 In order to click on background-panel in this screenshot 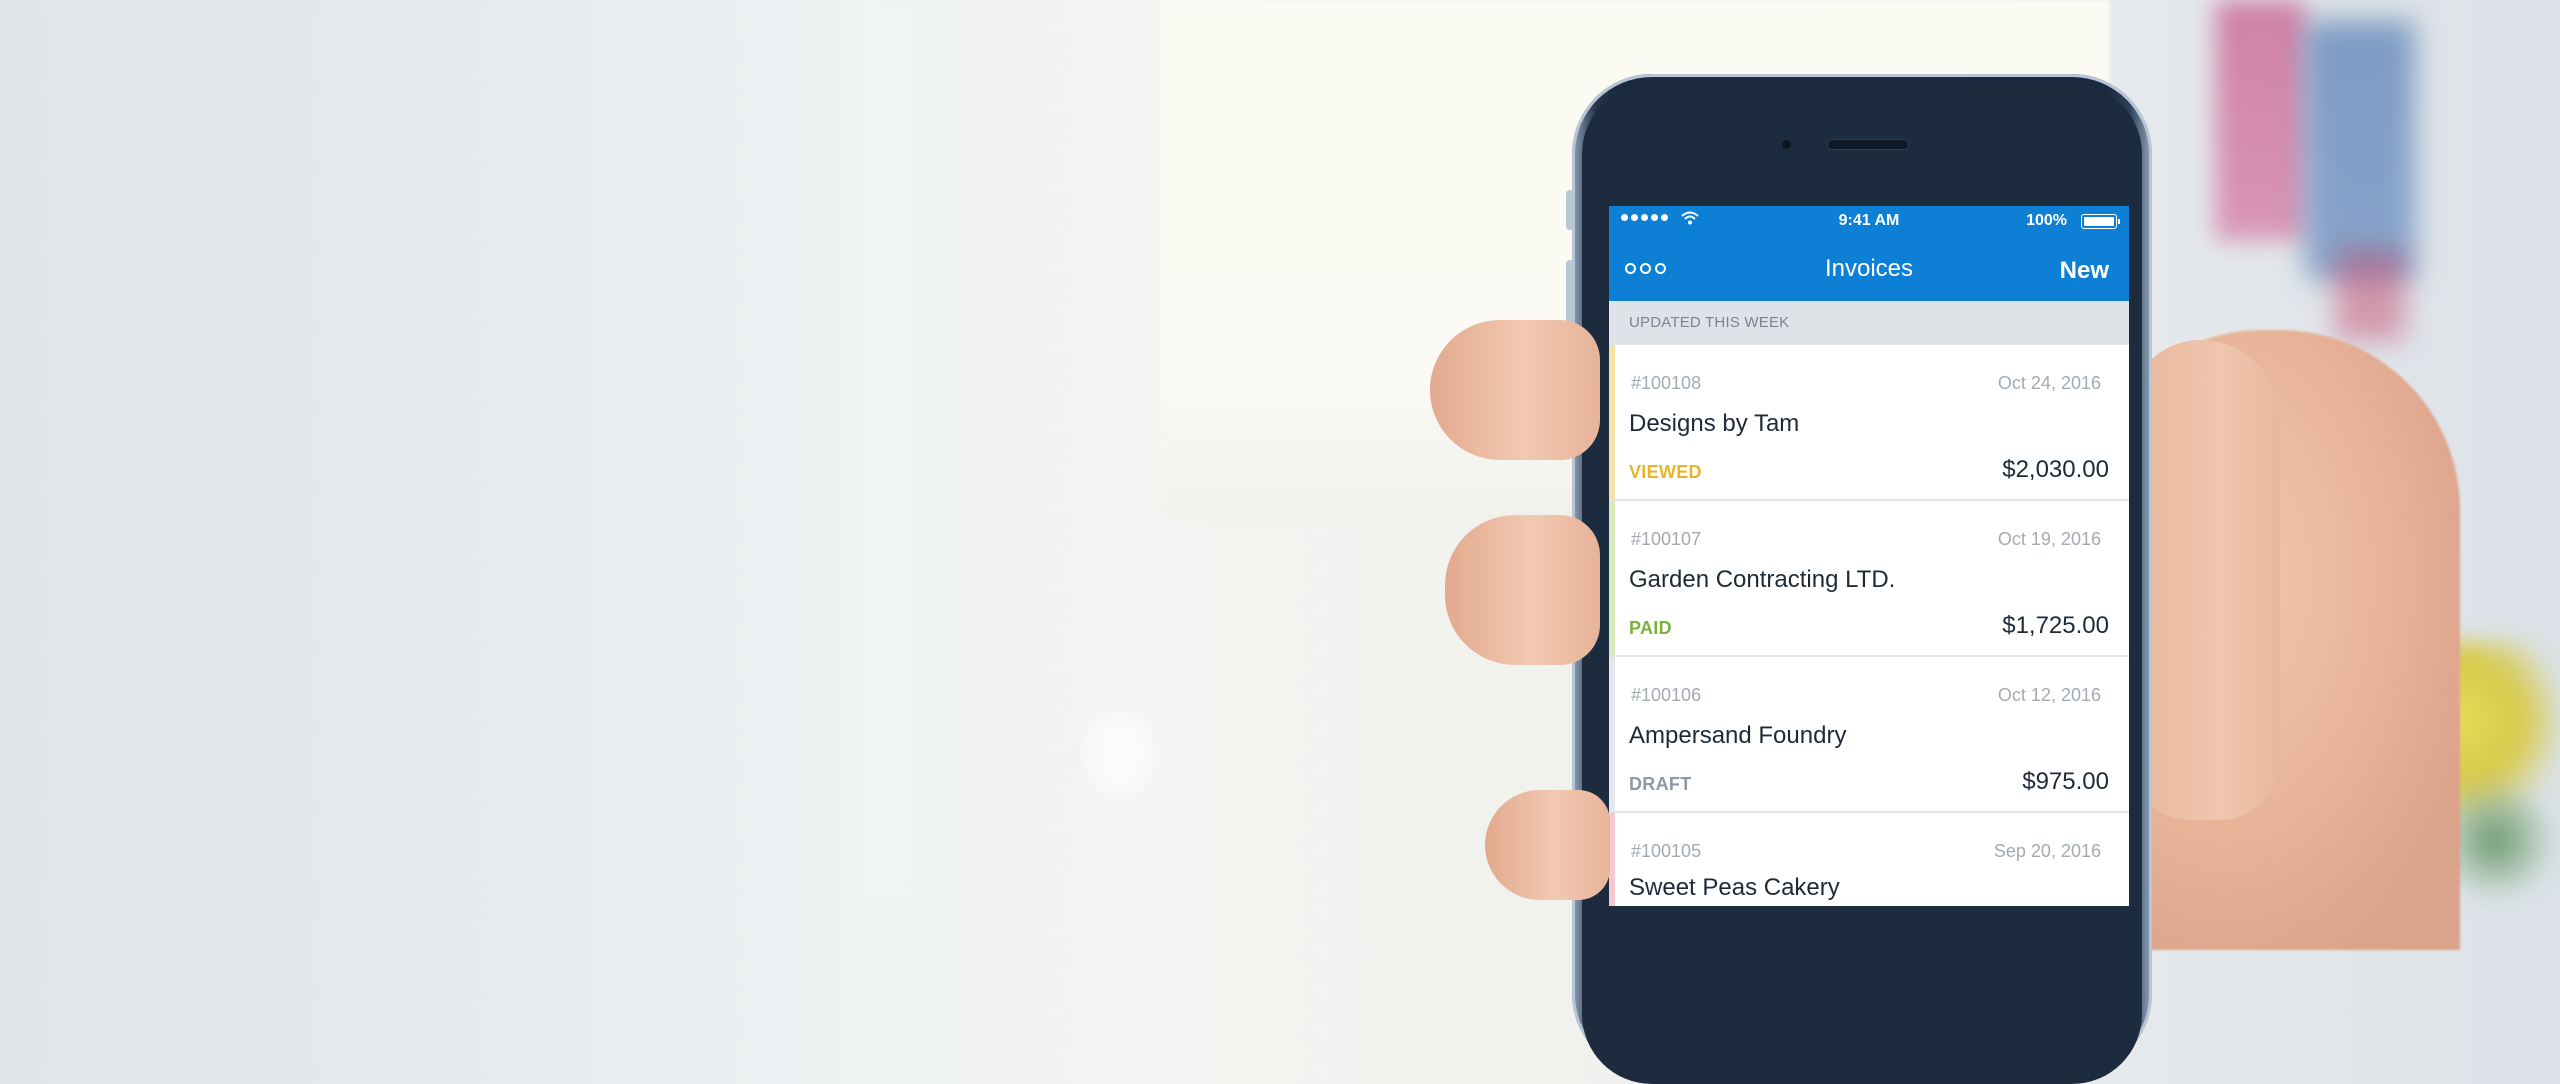, I will do `click(900, 450)`.